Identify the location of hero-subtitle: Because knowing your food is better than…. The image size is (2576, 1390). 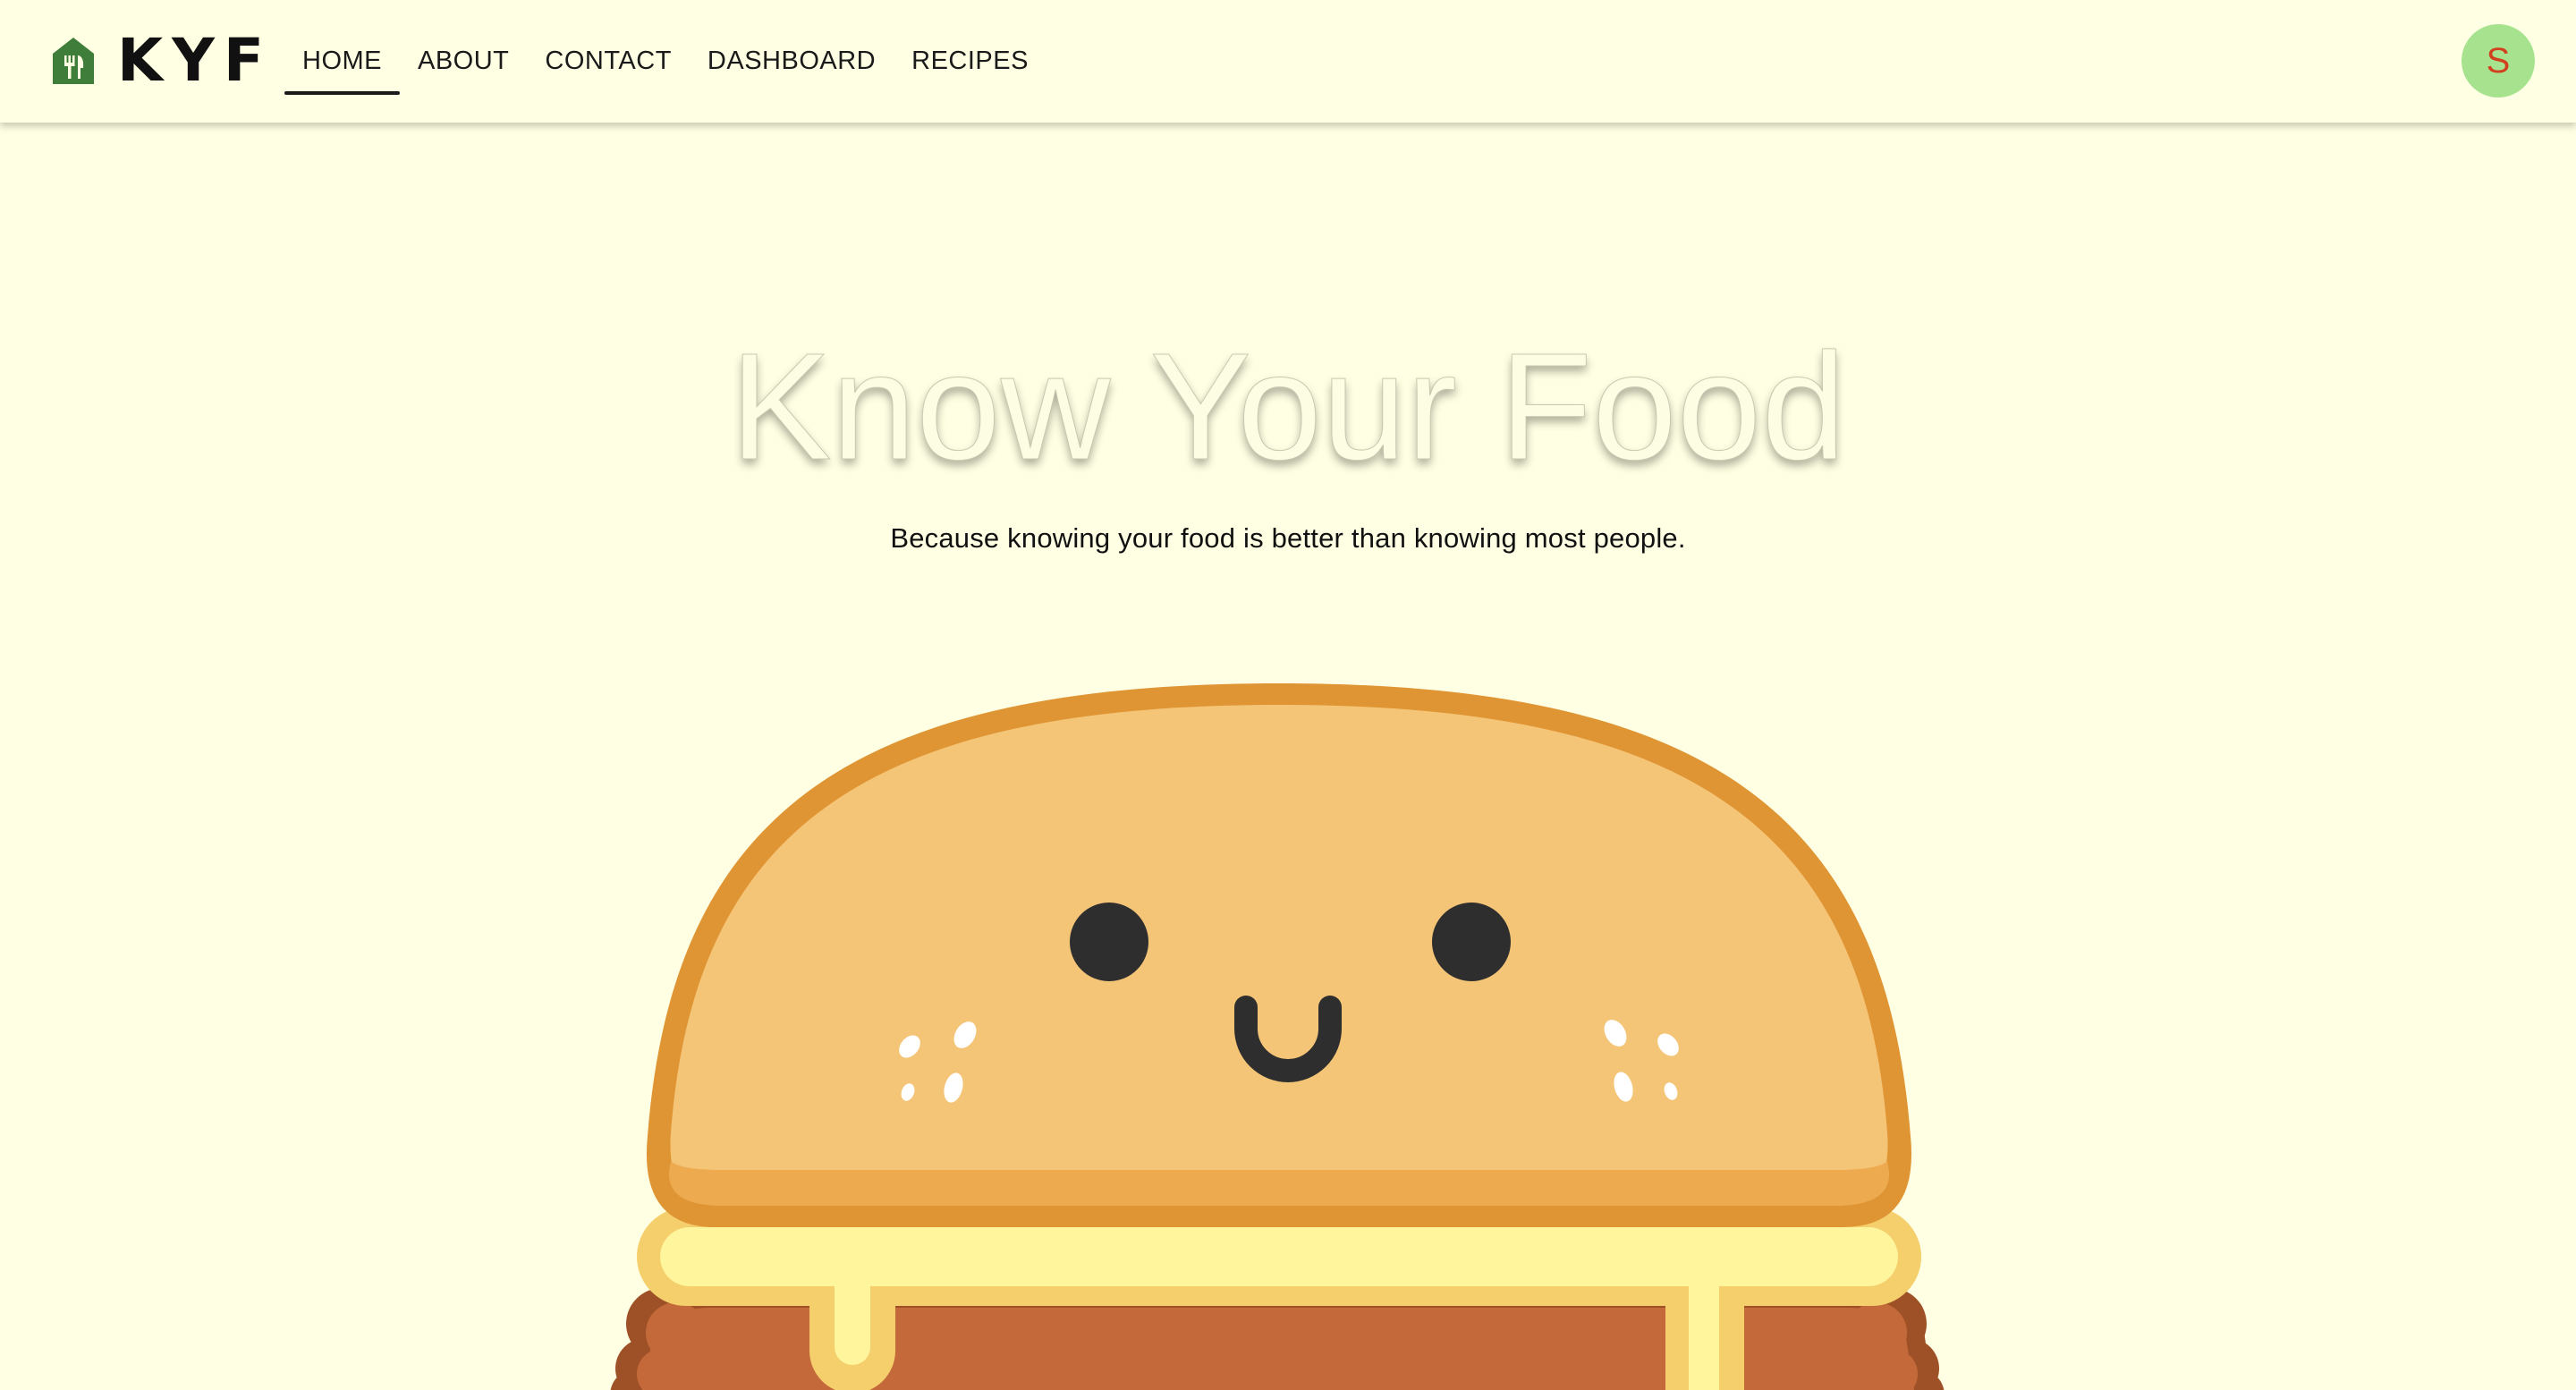
(1288, 538).